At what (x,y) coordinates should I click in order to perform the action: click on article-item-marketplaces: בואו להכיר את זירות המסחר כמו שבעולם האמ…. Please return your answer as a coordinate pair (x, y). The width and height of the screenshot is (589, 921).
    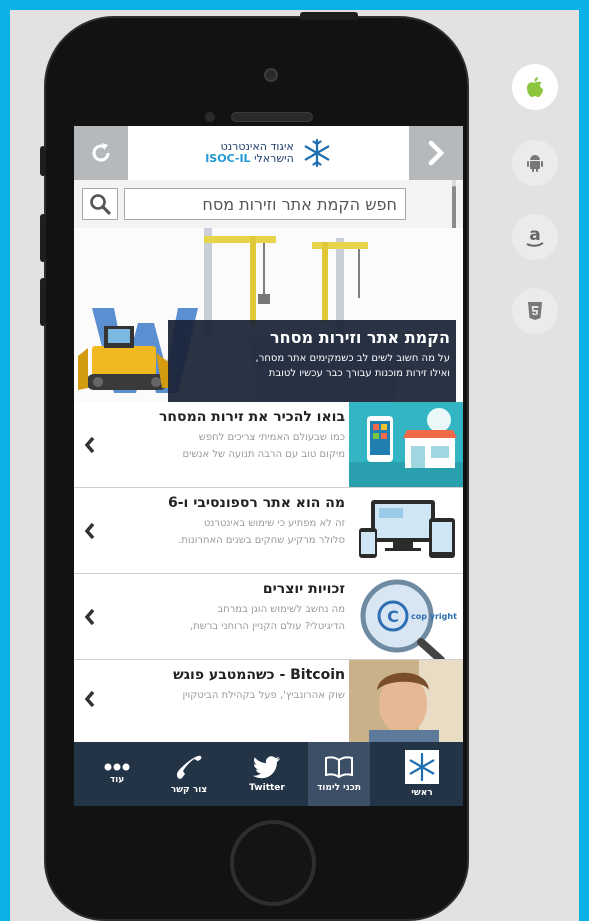
    Looking at the image, I should click on (268, 445).